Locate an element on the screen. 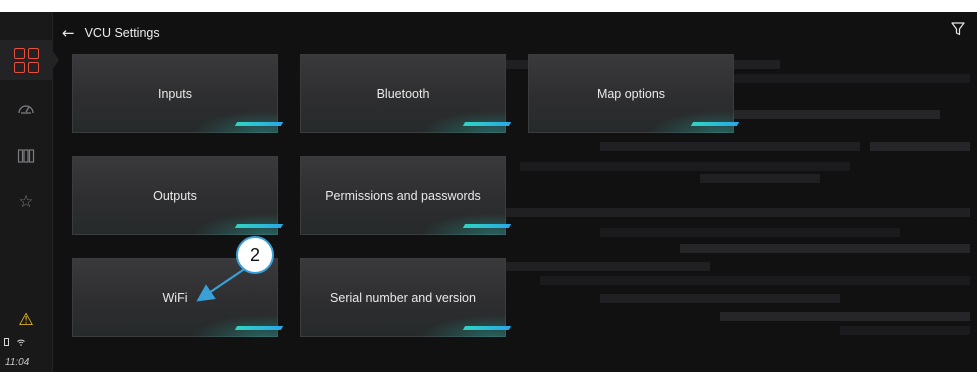 The width and height of the screenshot is (977, 372). tile-label: Outputs is located at coordinates (175, 195).